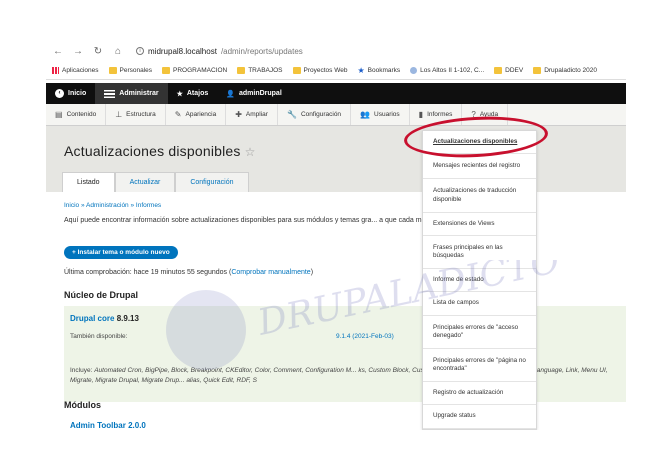  I want to click on tray-item-label: Configuración, so click(321, 114).